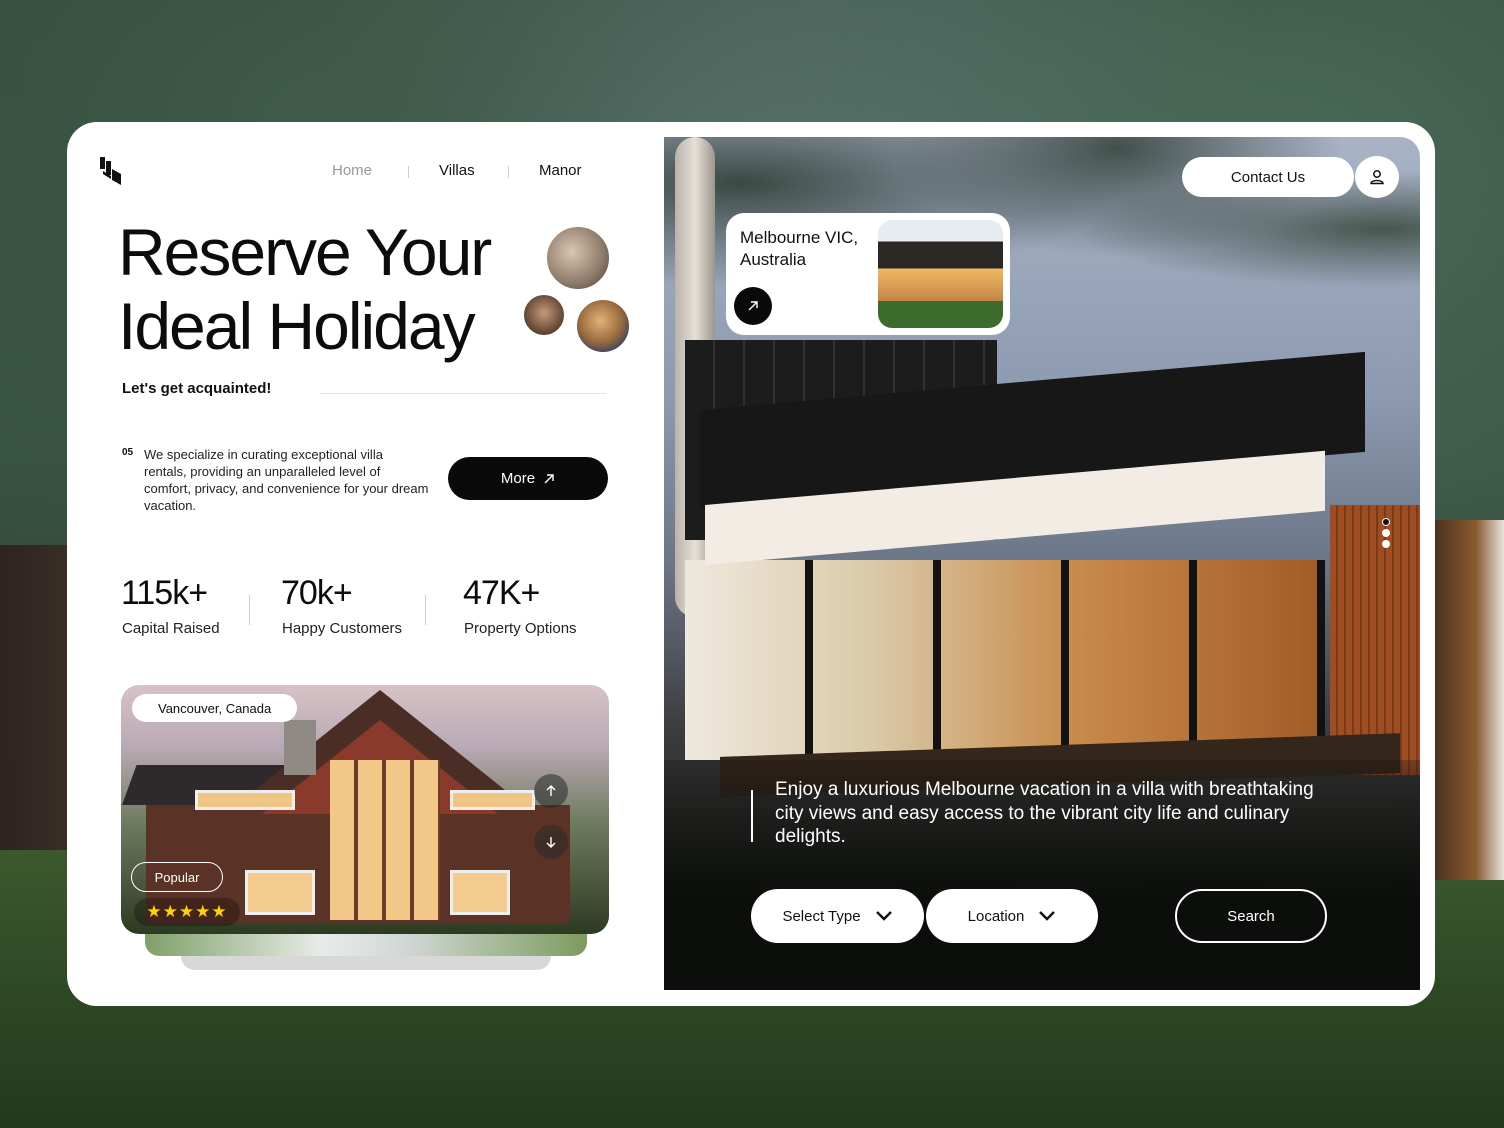 This screenshot has height=1128, width=1504. Describe the element at coordinates (300, 747) in the screenshot. I see `house-chimney` at that location.